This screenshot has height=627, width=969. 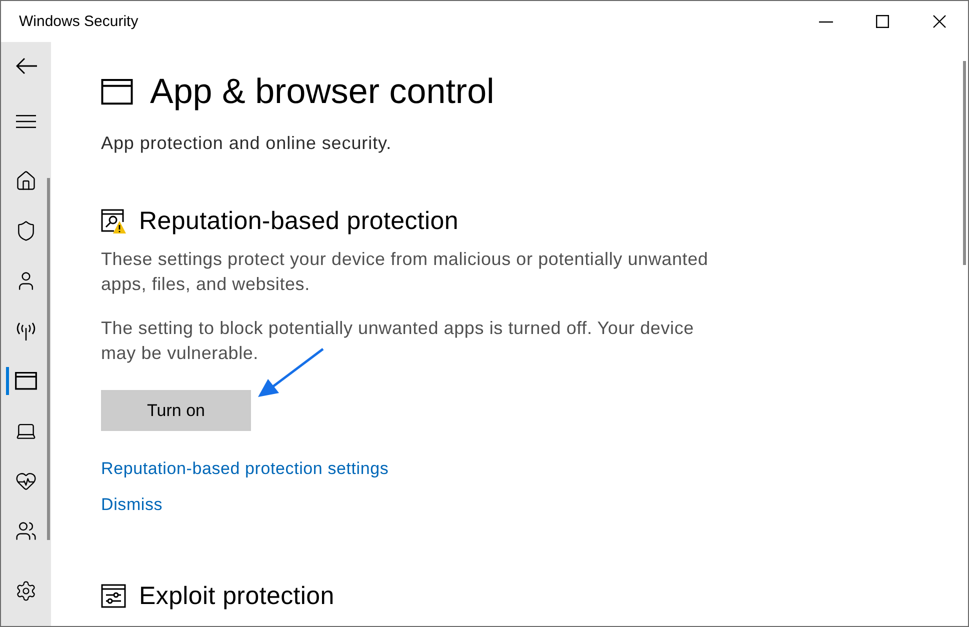 What do you see at coordinates (939, 21) in the screenshot?
I see `close-icon` at bounding box center [939, 21].